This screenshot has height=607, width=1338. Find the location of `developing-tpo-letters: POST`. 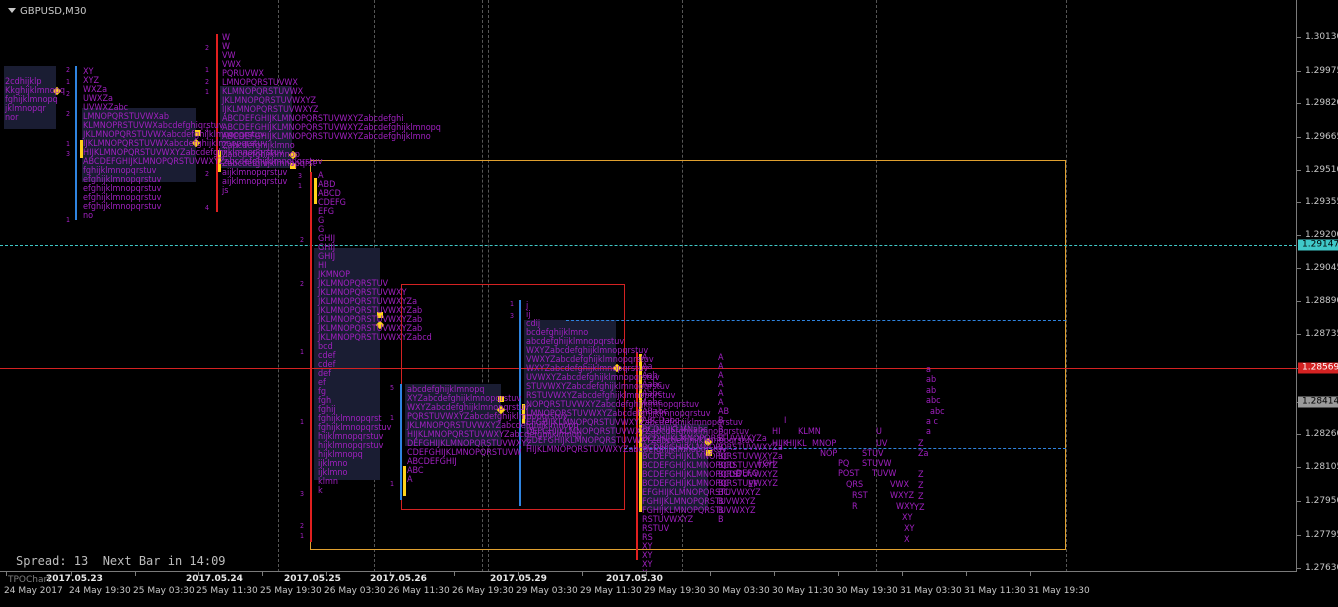

developing-tpo-letters: POST is located at coordinates (849, 474).